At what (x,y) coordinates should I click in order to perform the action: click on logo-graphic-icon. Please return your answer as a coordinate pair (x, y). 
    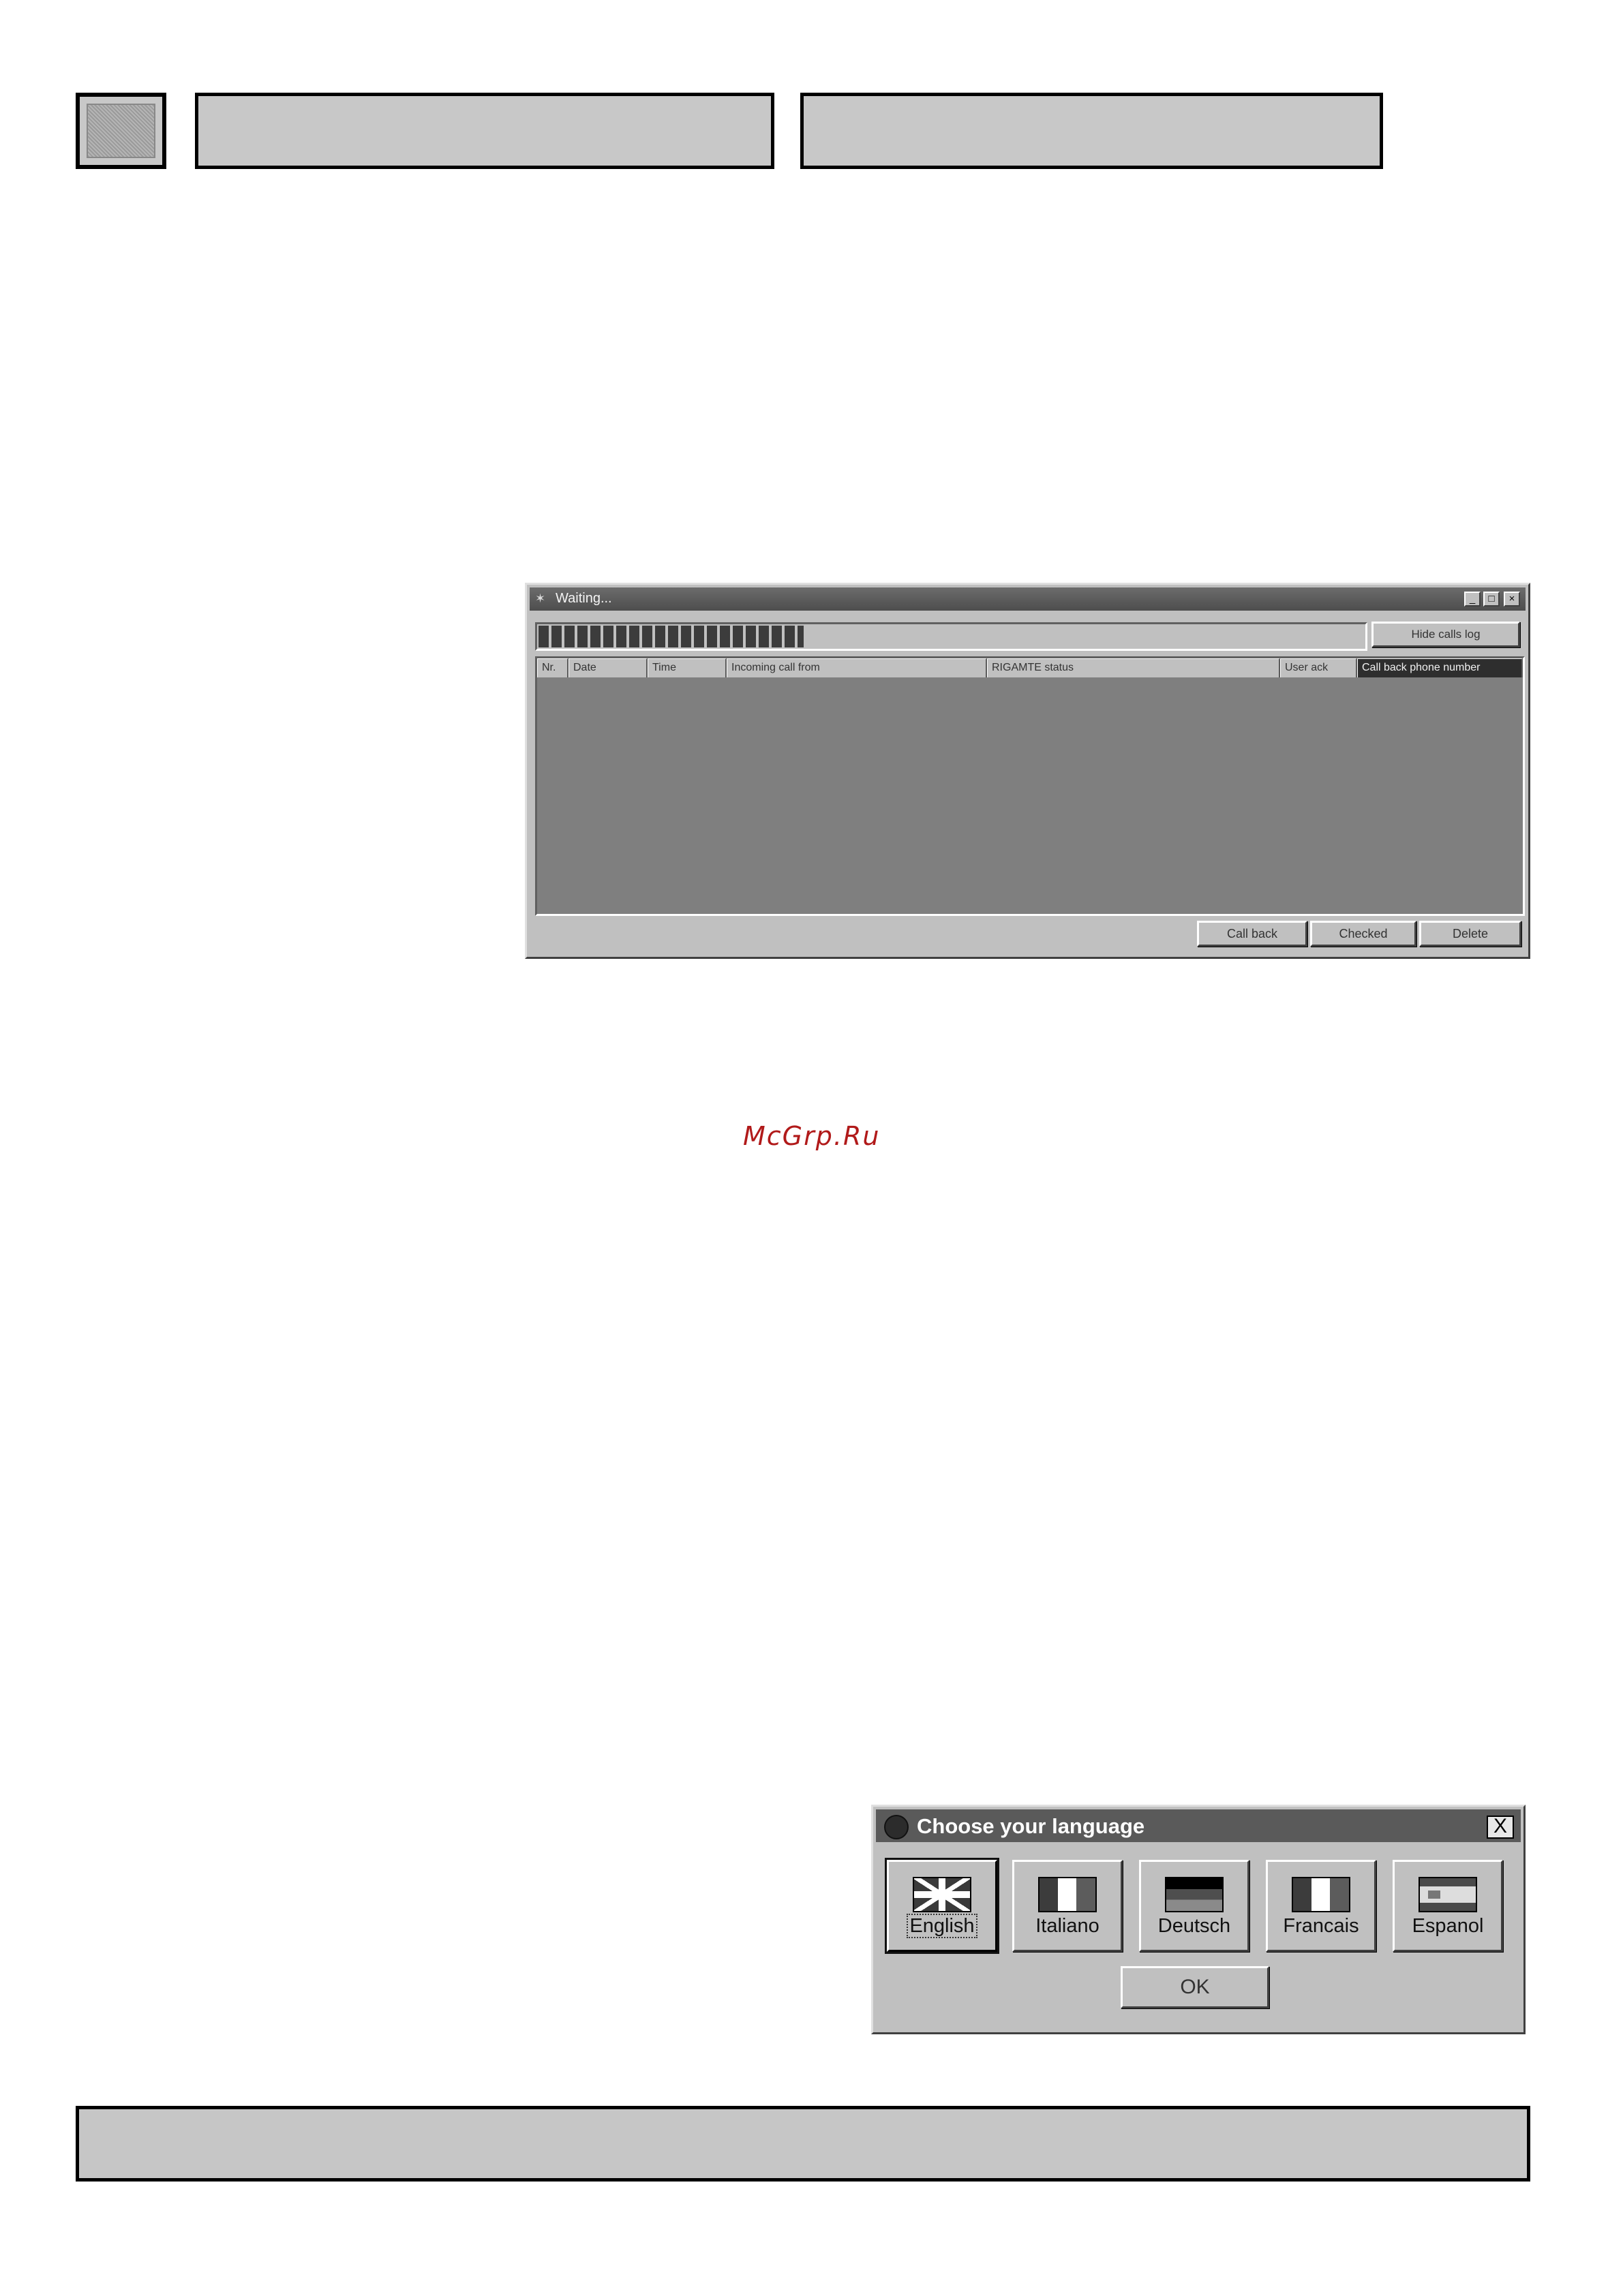
    Looking at the image, I should click on (121, 131).